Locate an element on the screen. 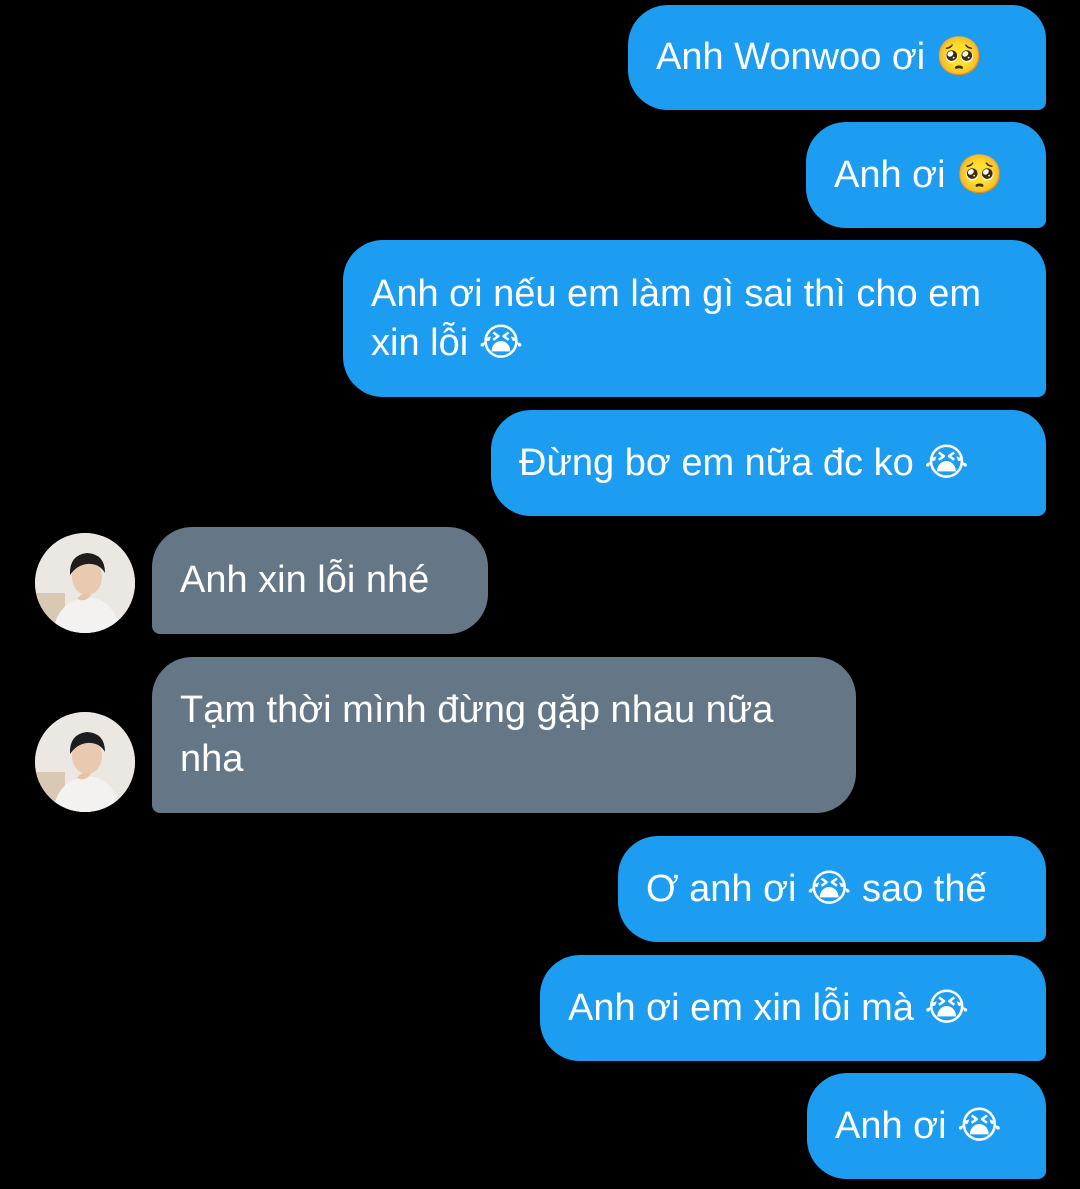 The width and height of the screenshot is (1080, 1189). message-bubble-sent: Đừng bơ em nữa đc ko 😭 is located at coordinates (768, 463).